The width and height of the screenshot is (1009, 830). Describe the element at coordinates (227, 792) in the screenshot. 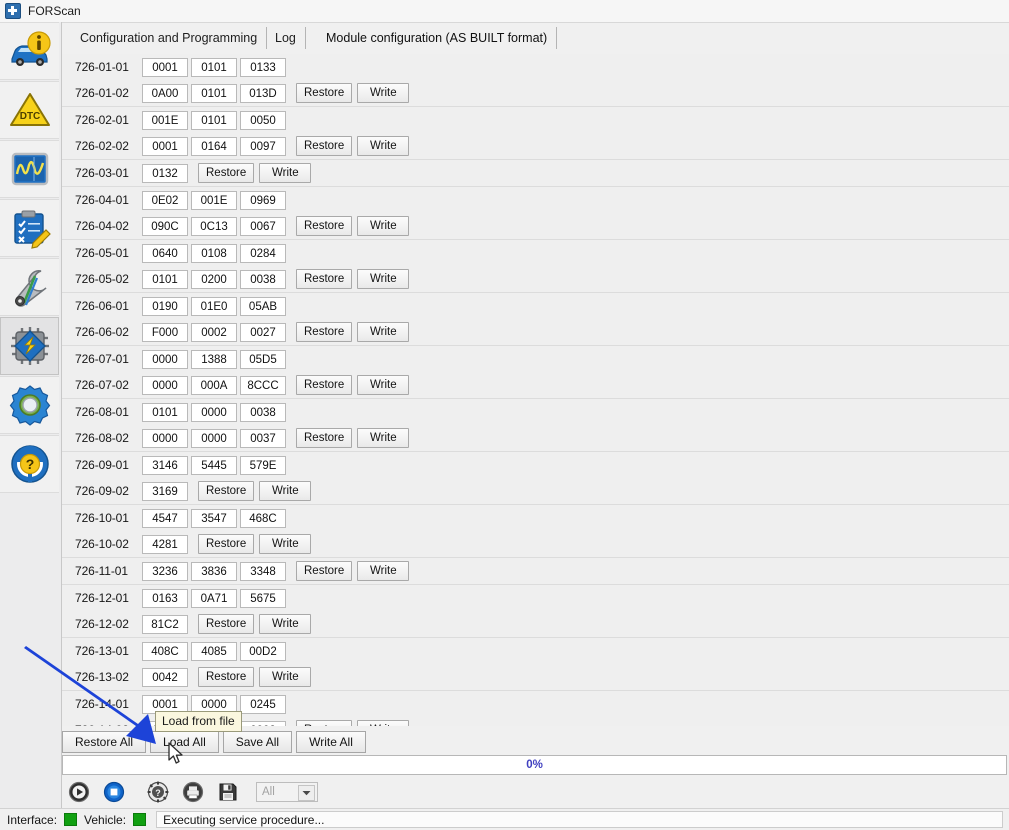

I see `save-button` at that location.